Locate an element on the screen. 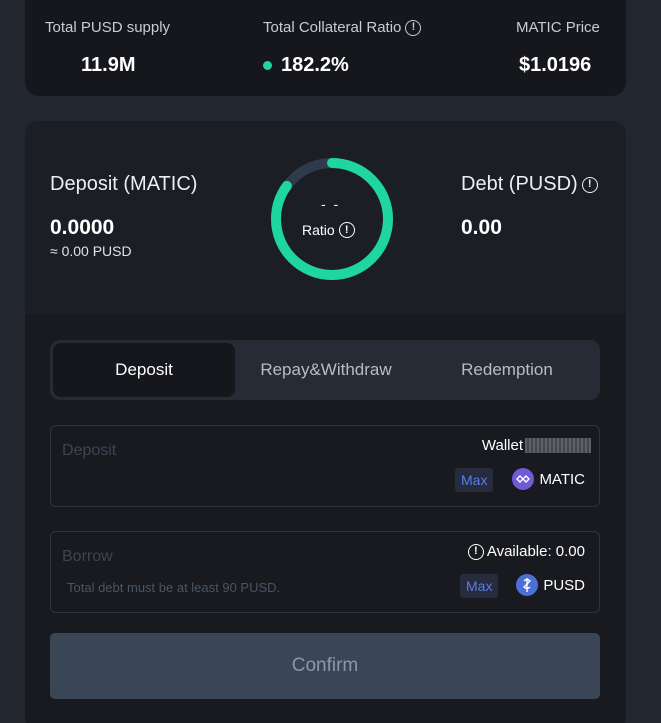 Image resolution: width=661 pixels, height=723 pixels. borrow-input is located at coordinates (212, 557).